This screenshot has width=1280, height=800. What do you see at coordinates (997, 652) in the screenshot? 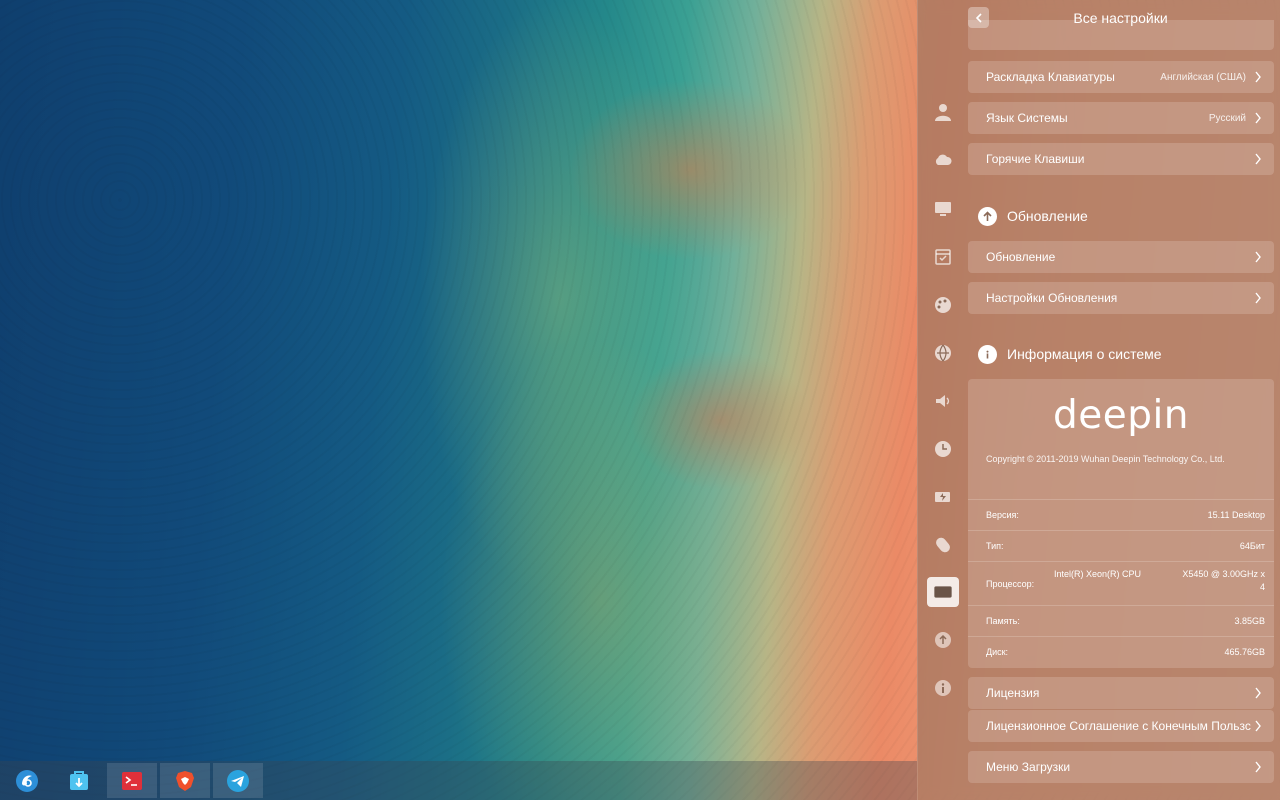
I see `info-key: Диск:` at bounding box center [997, 652].